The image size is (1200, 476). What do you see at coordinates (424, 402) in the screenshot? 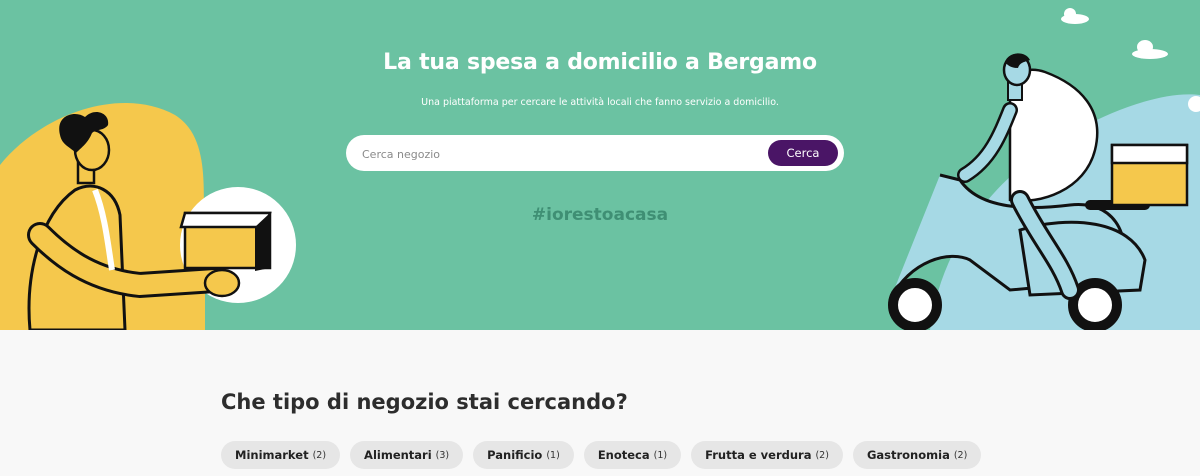
I see `categories-title: Che tipo di negozio stai cercando?` at bounding box center [424, 402].